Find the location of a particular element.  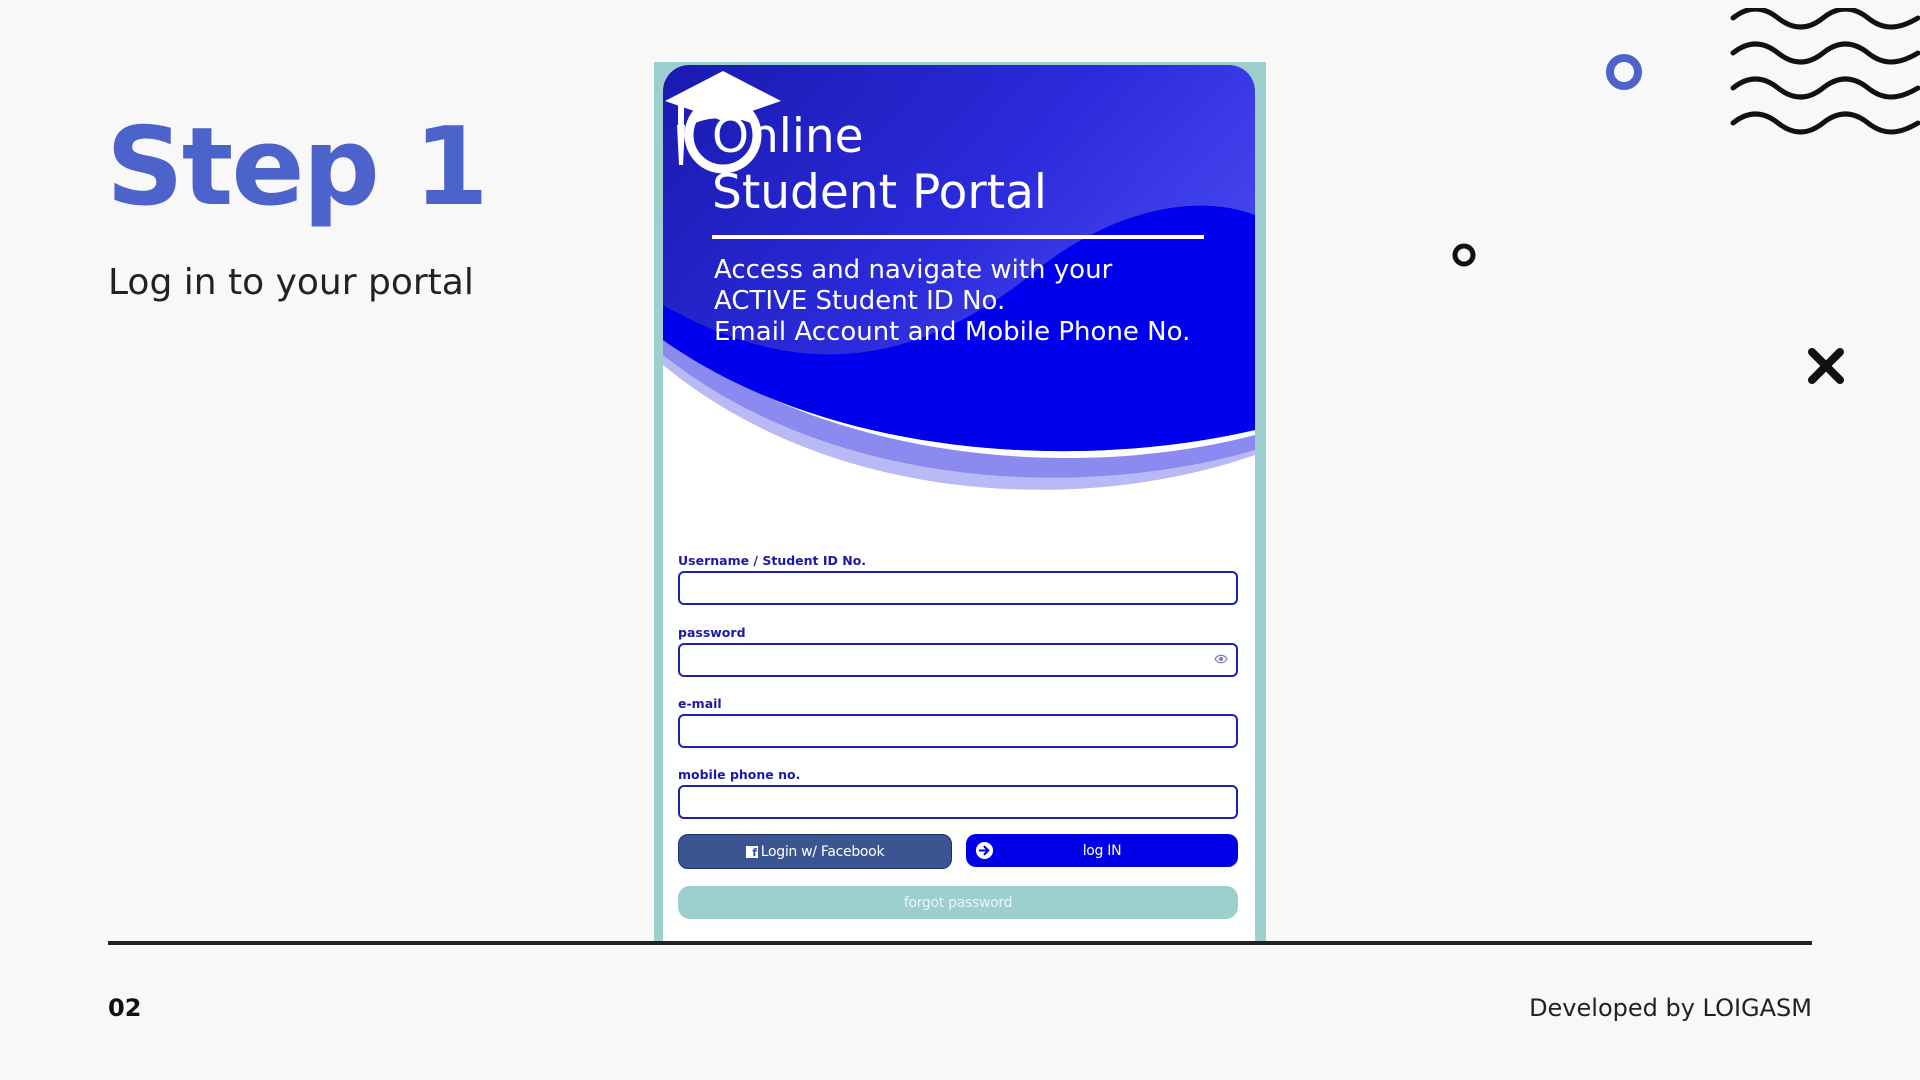

portal-title-divider is located at coordinates (958, 237).